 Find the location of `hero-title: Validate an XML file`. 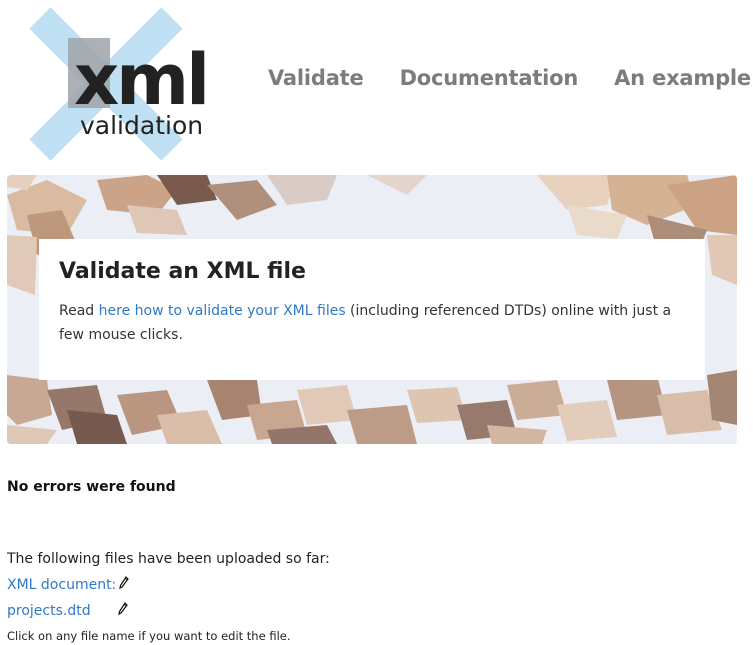

hero-title: Validate an XML file is located at coordinates (182, 271).